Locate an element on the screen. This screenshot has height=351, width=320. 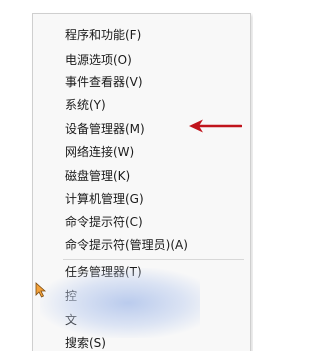
menu-separator is located at coordinates (153, 259).